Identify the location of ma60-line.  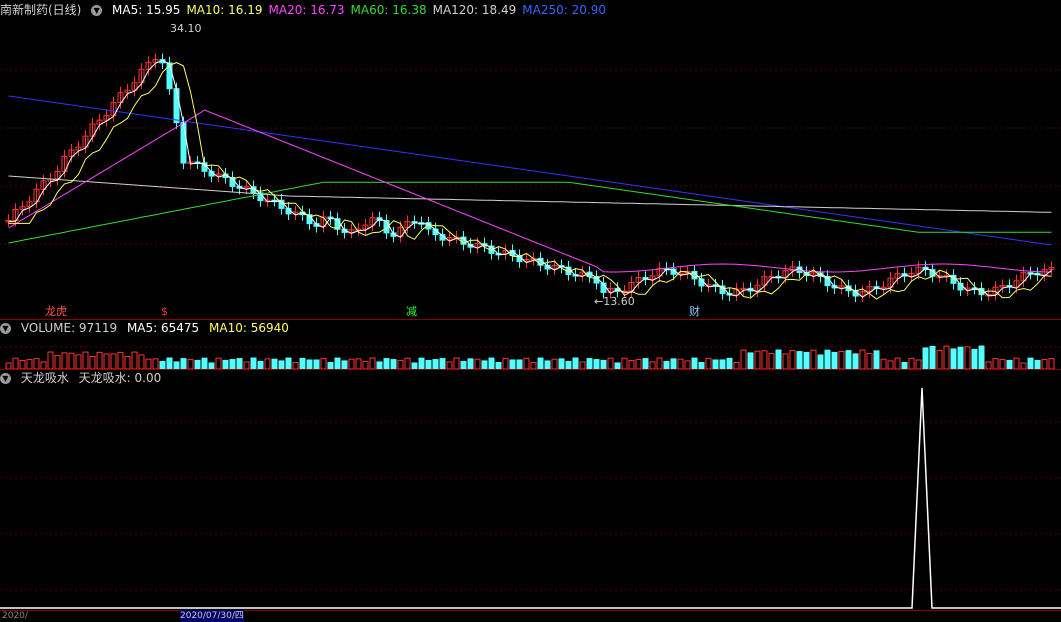
(530, 212).